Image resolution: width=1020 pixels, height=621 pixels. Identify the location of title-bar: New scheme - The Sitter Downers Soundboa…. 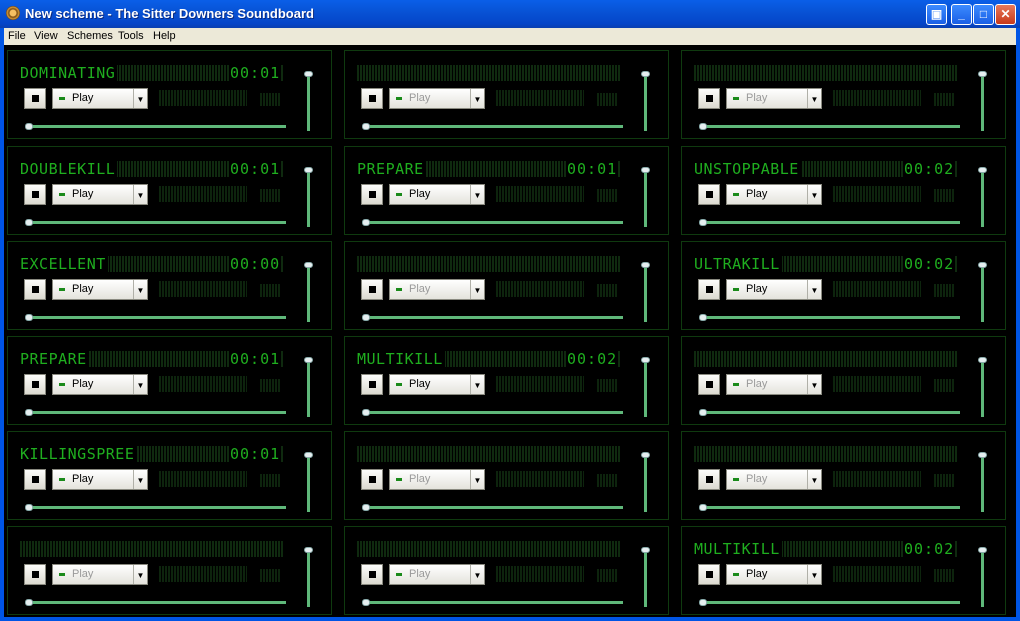
(510, 14).